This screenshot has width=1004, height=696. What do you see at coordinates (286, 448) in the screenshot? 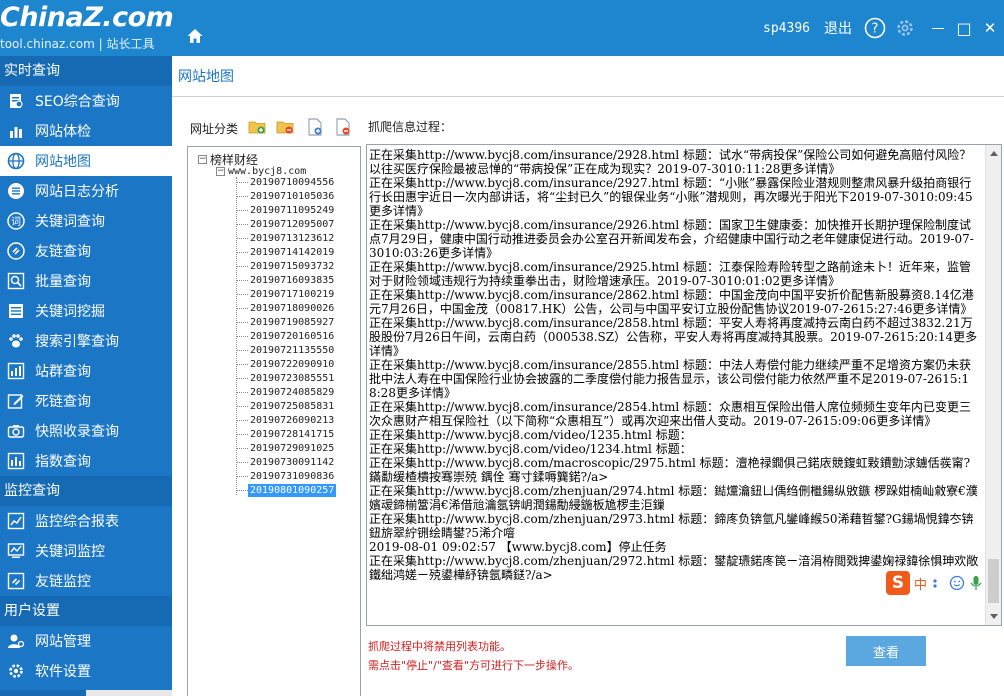
I see `tree-node: 20190729091025` at bounding box center [286, 448].